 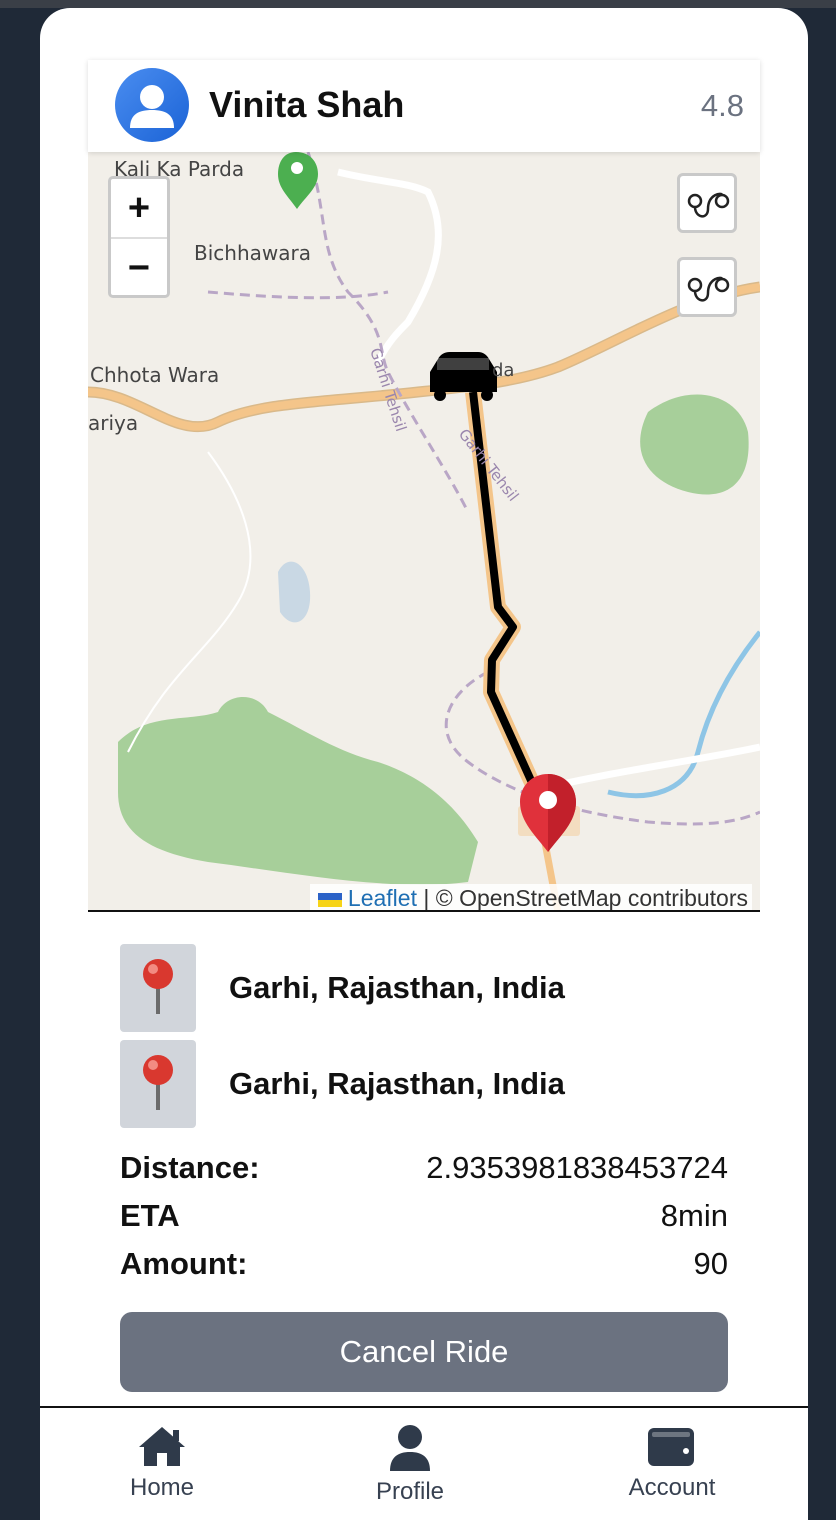 I want to click on nav-home: Home, so click(x=162, y=1463).